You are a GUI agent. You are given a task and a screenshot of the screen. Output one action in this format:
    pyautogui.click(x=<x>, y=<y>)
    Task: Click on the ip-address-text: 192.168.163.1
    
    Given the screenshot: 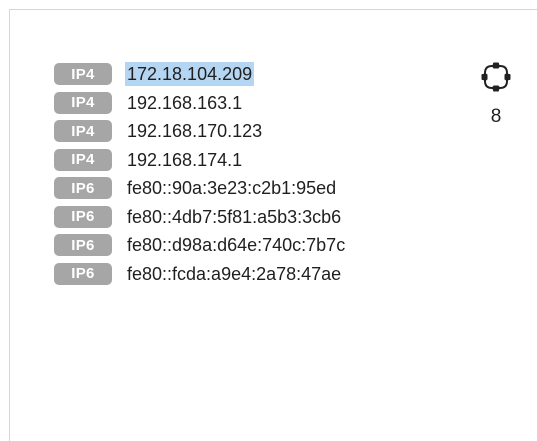 What is the action you would take?
    pyautogui.click(x=184, y=103)
    